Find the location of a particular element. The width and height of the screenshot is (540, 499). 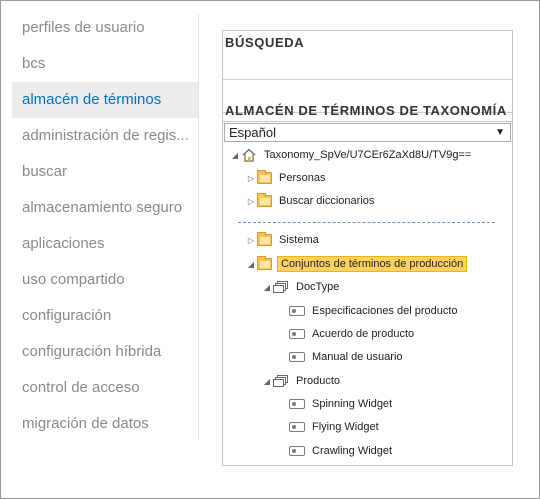

tree-node-term: Flying Widget is located at coordinates (335, 427).